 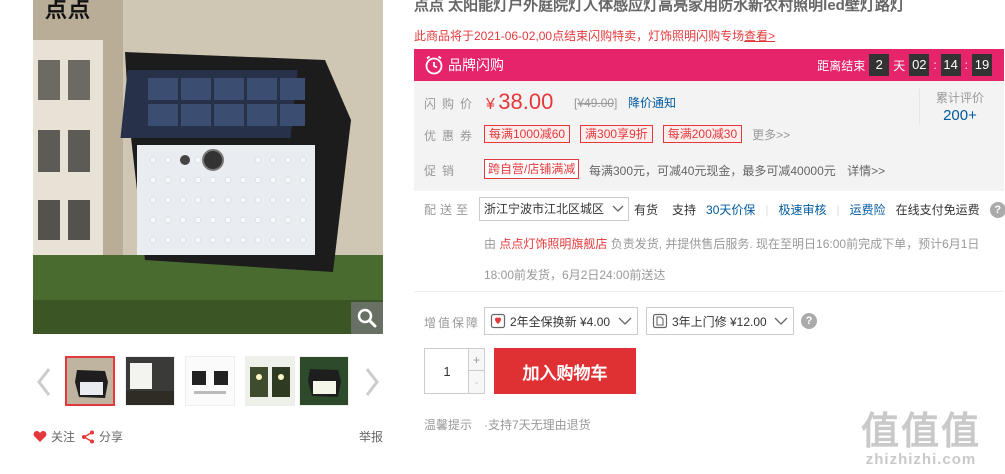 I want to click on coupon-label: 优惠券, so click(x=451, y=136).